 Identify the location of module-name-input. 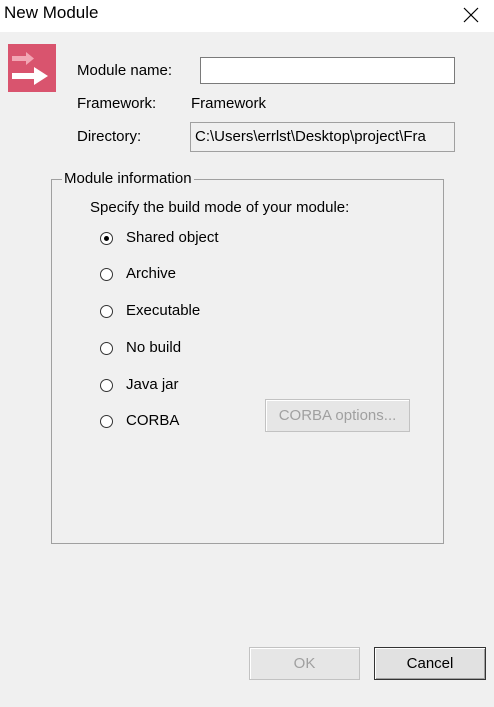
(327, 70).